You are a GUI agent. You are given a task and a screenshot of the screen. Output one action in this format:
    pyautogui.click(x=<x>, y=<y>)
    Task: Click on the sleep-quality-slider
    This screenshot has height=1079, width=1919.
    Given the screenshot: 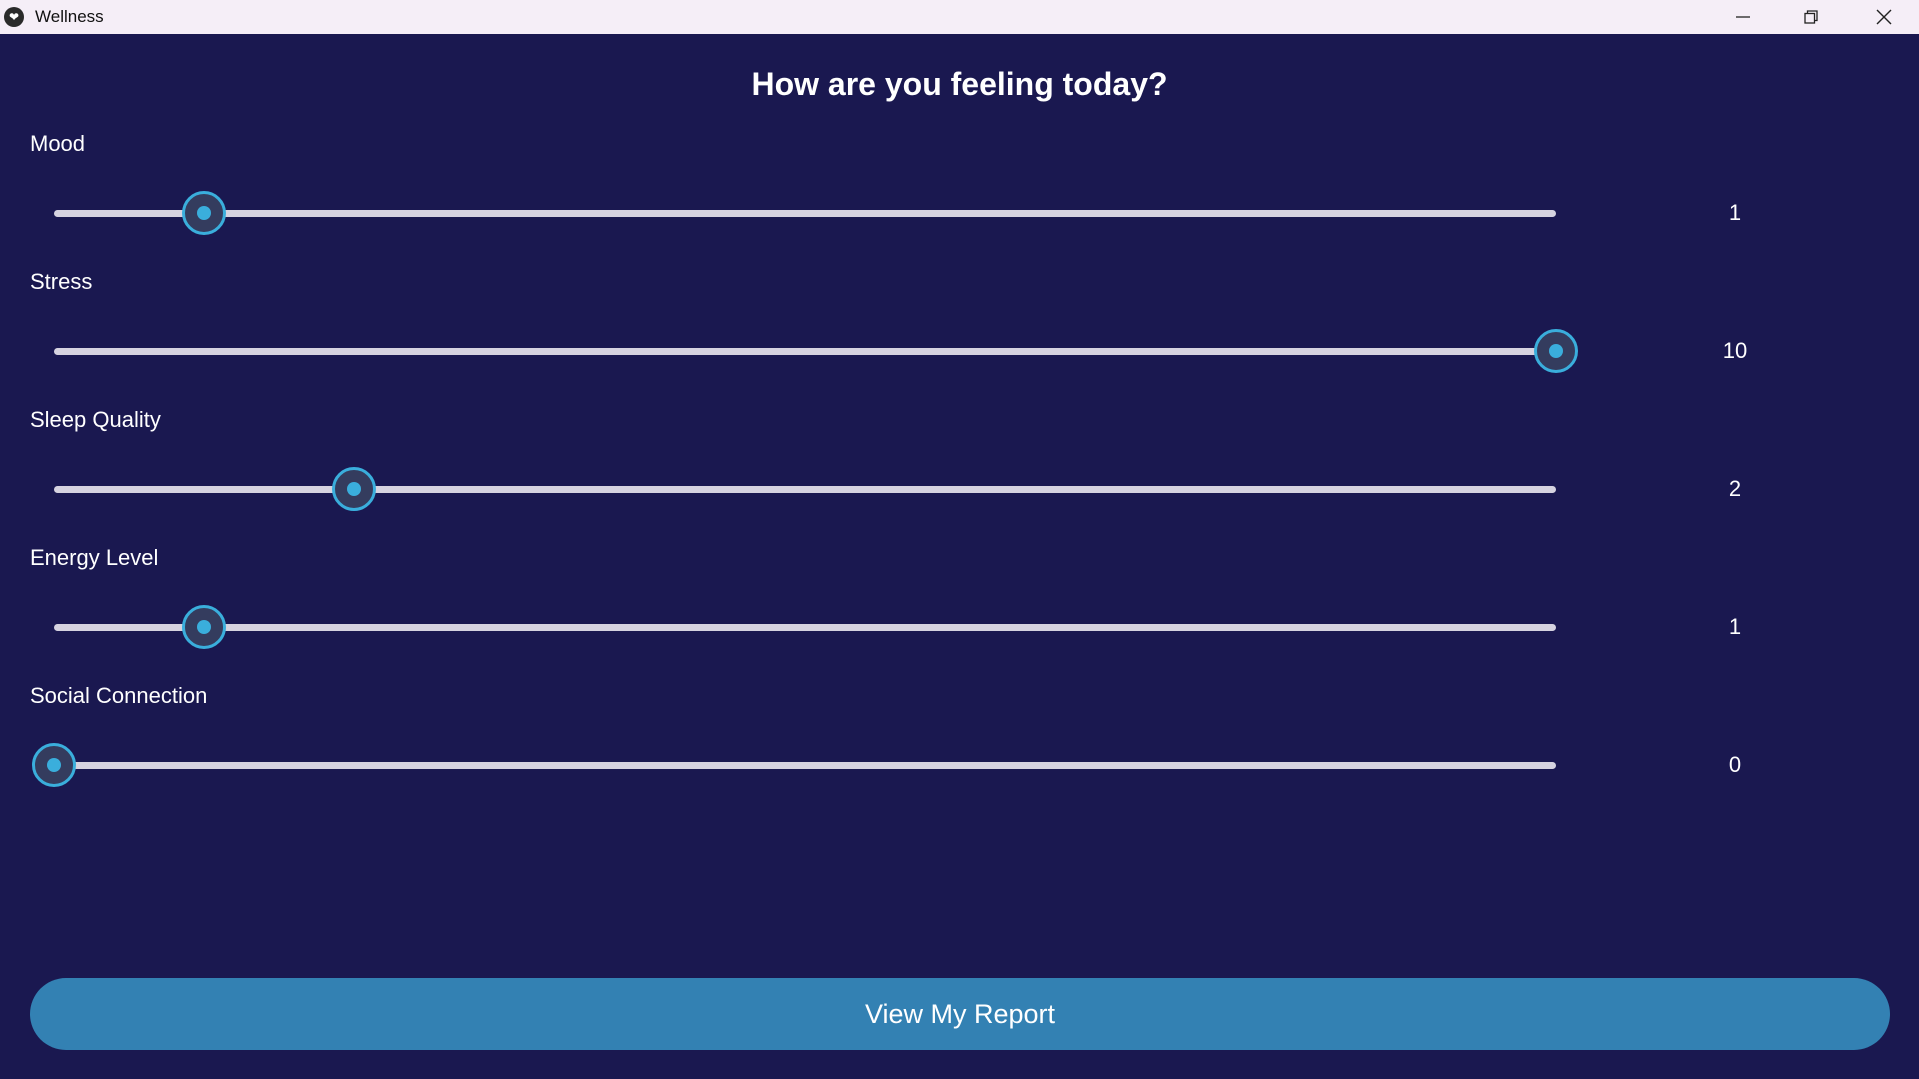 What is the action you would take?
    pyautogui.click(x=805, y=489)
    